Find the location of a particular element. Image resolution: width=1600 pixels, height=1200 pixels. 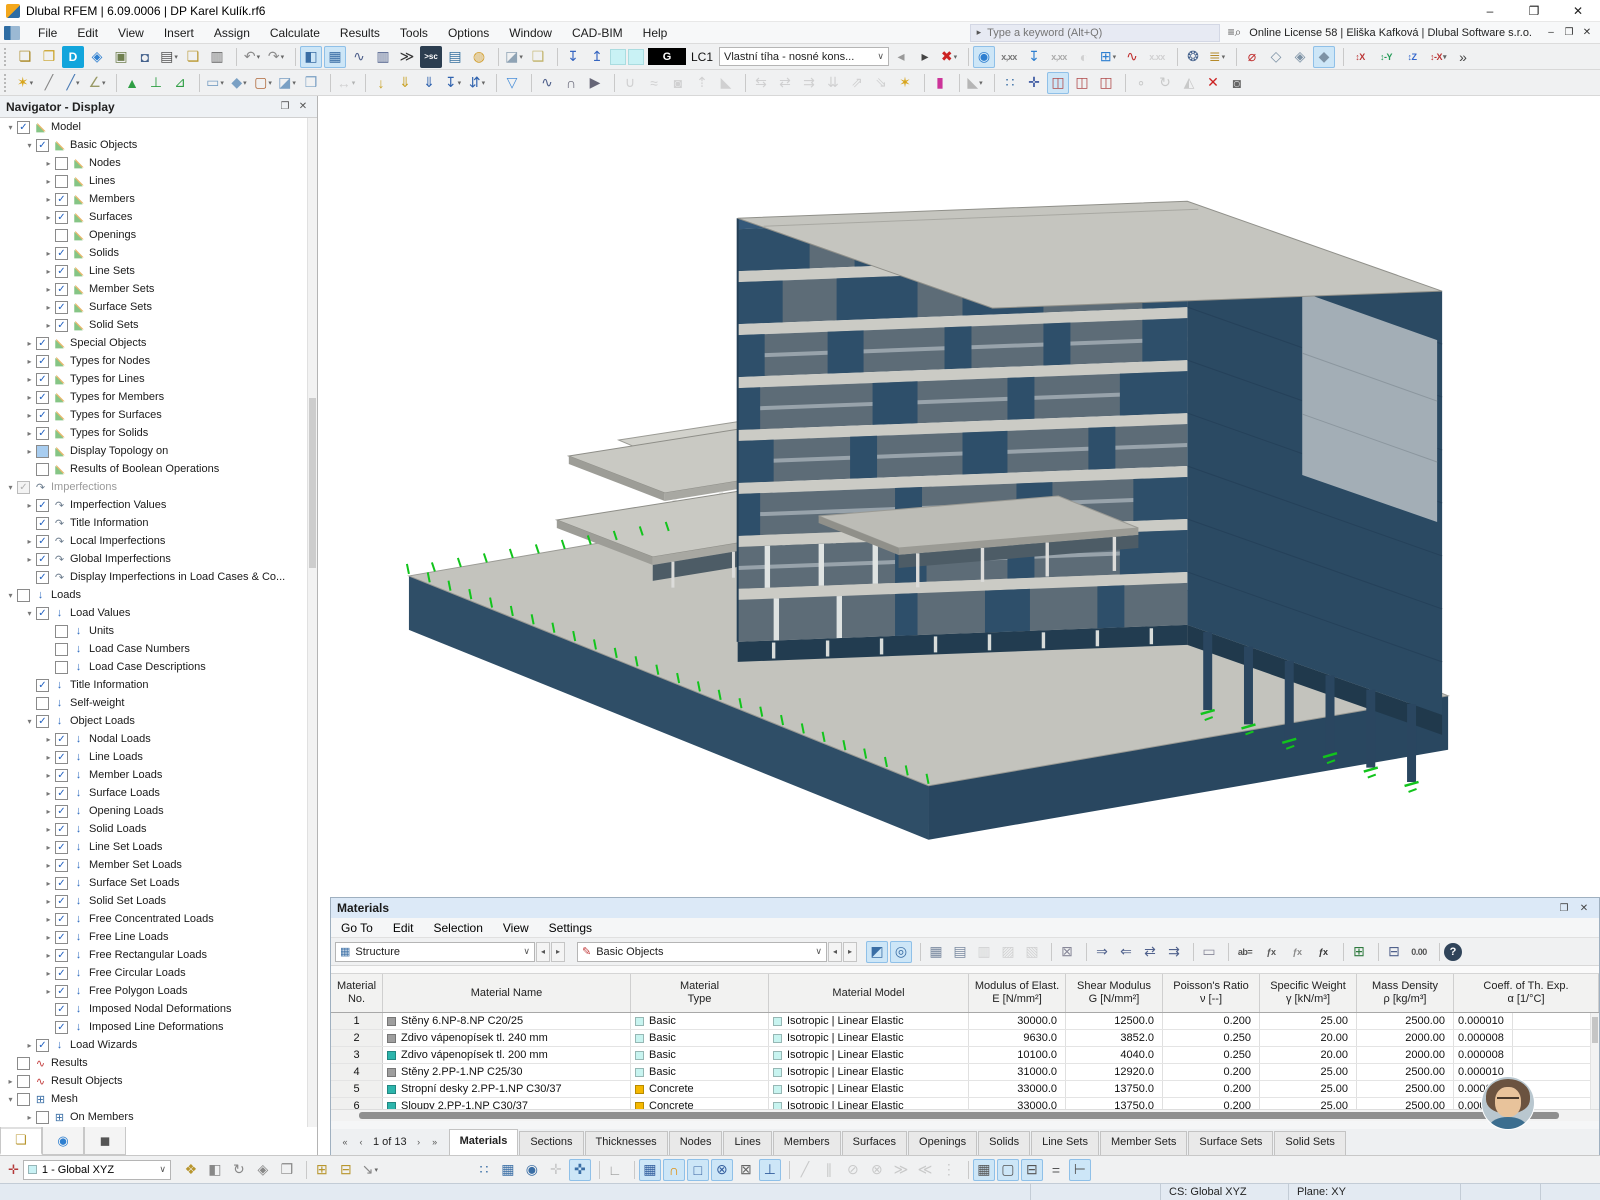

tree-item: ▾ Load Values is located at coordinates (153, 613).